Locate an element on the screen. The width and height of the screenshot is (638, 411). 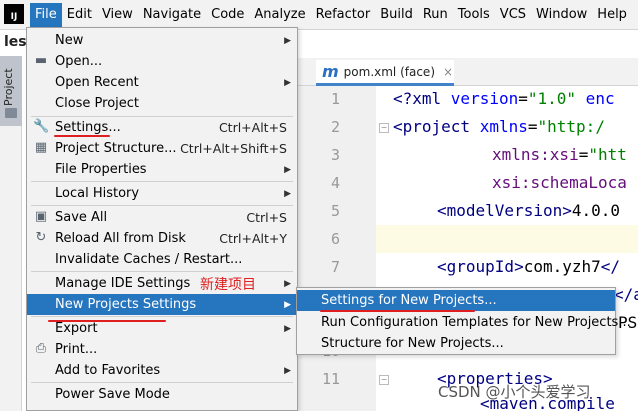
code-line-4: xsi:schemaLoca is located at coordinates (559, 182).